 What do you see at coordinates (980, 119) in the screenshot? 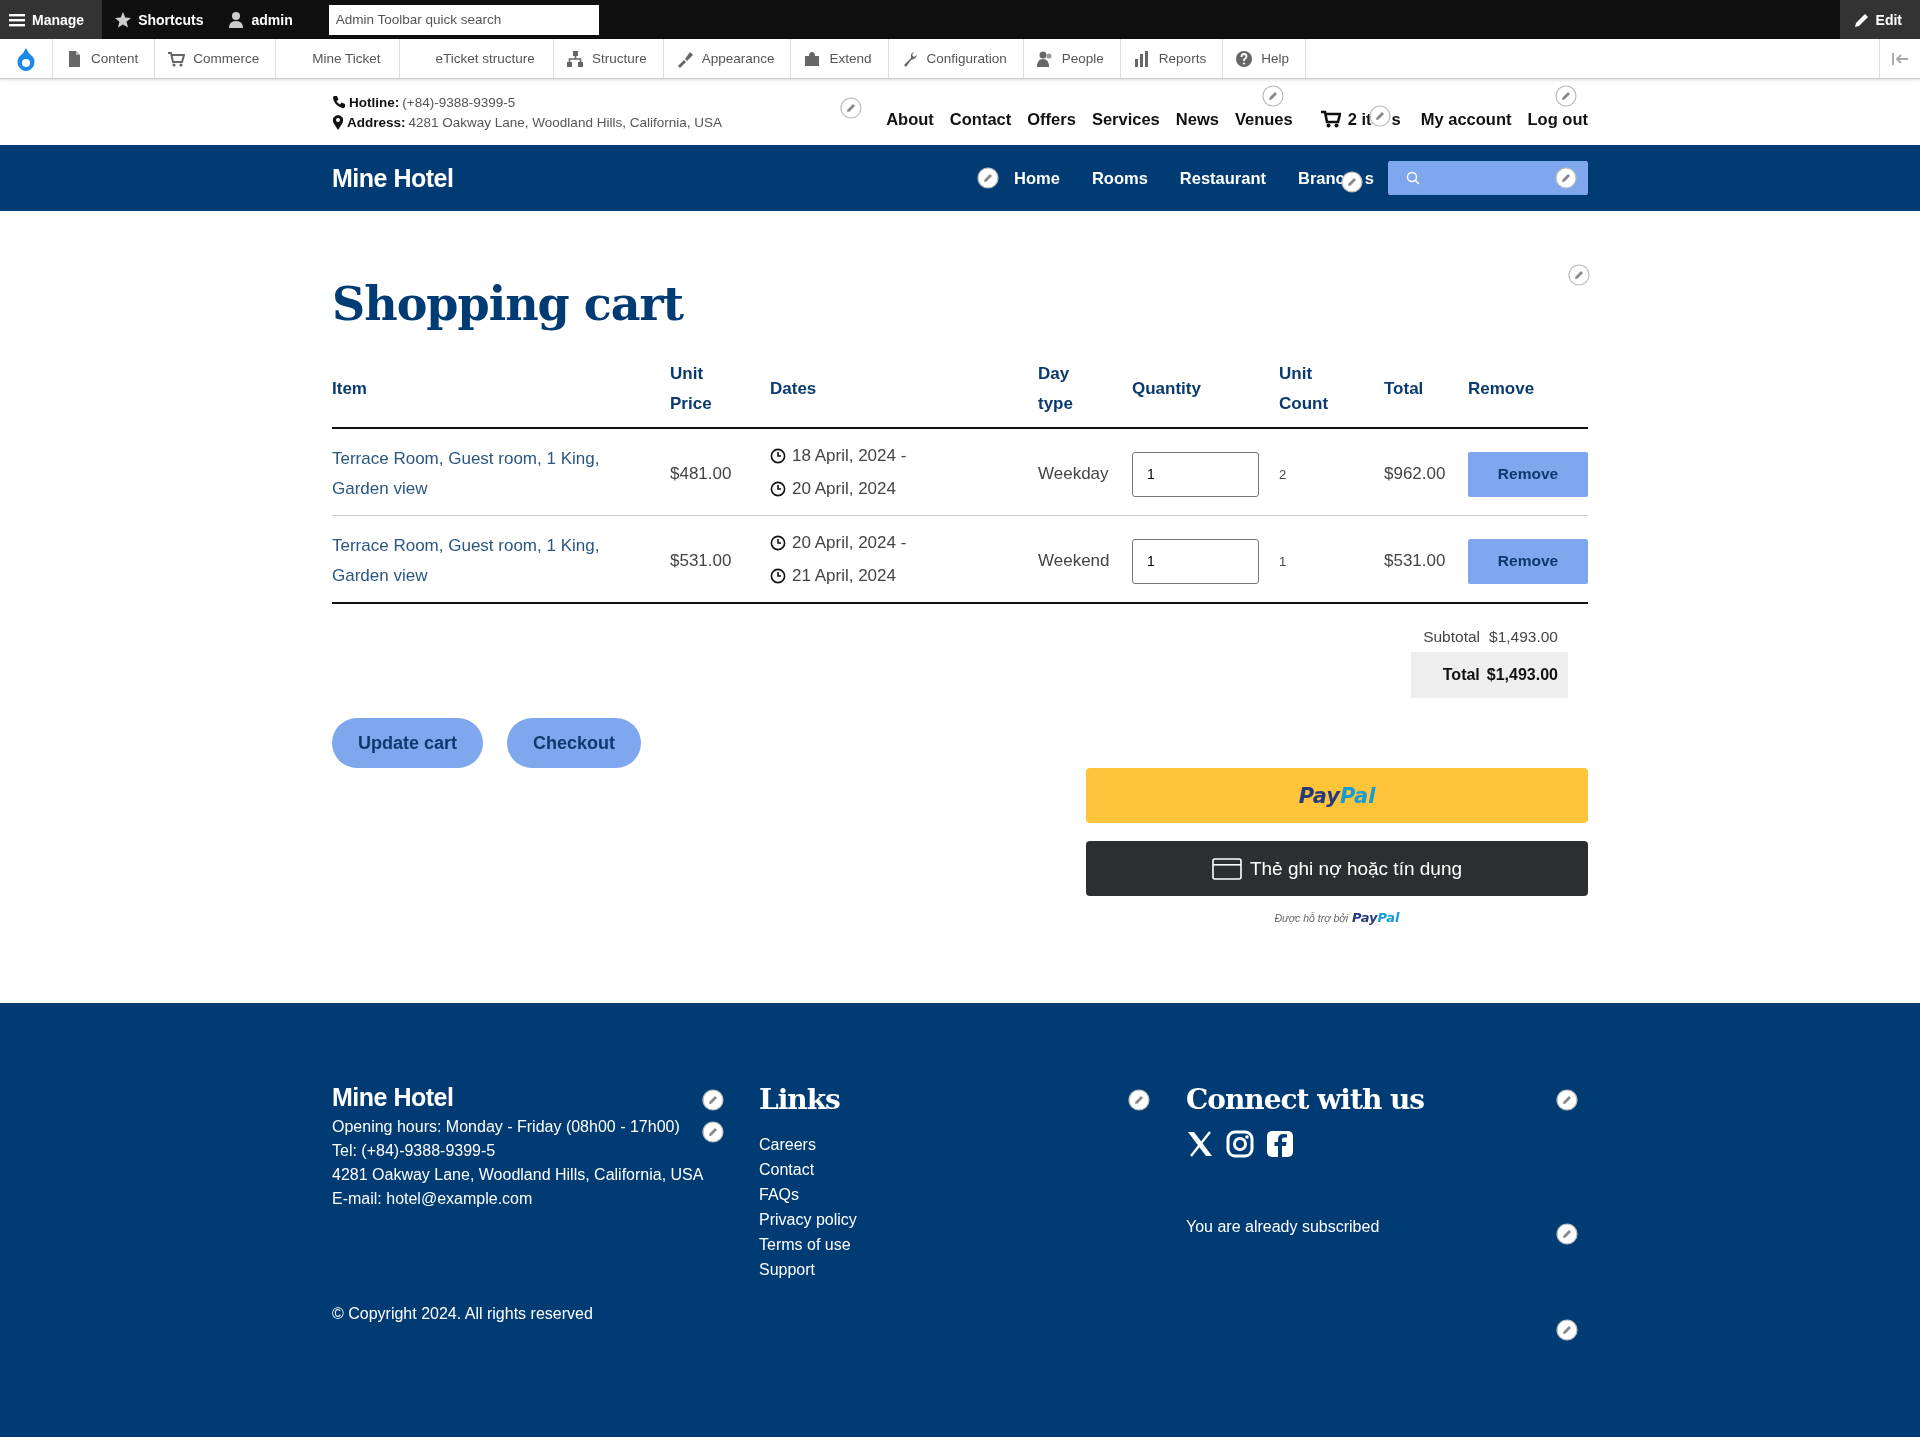
I see `nav-link: Contact` at bounding box center [980, 119].